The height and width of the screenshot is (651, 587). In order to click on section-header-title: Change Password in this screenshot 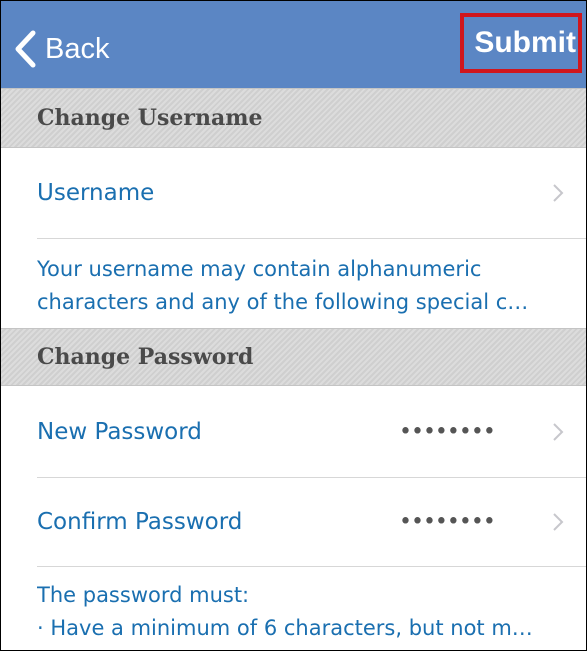, I will do `click(145, 357)`.